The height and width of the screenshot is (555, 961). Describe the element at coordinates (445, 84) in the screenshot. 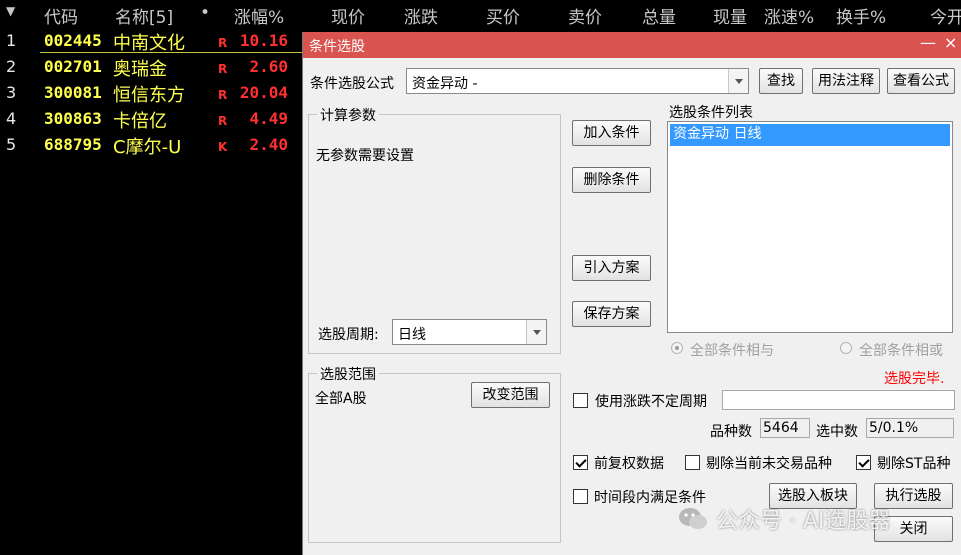

I see `formula-value: 资金异动 -` at that location.